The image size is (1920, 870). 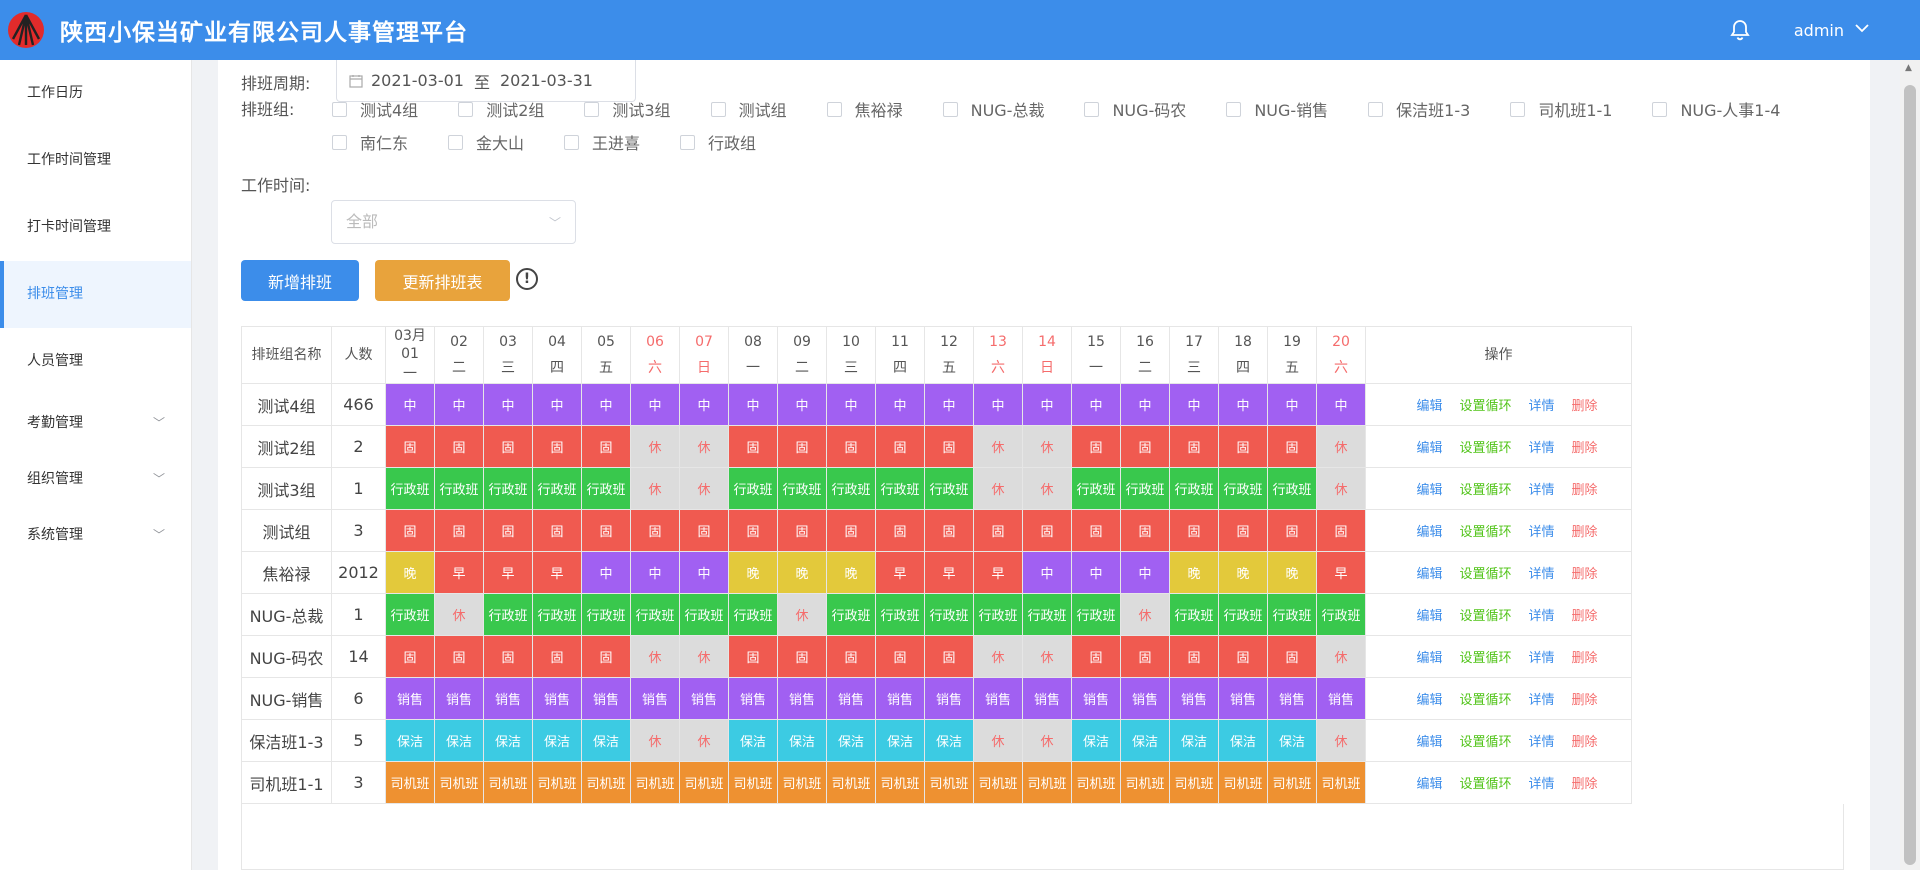 I want to click on sidebar-item-work-time: 工作时间管理, so click(x=95, y=160).